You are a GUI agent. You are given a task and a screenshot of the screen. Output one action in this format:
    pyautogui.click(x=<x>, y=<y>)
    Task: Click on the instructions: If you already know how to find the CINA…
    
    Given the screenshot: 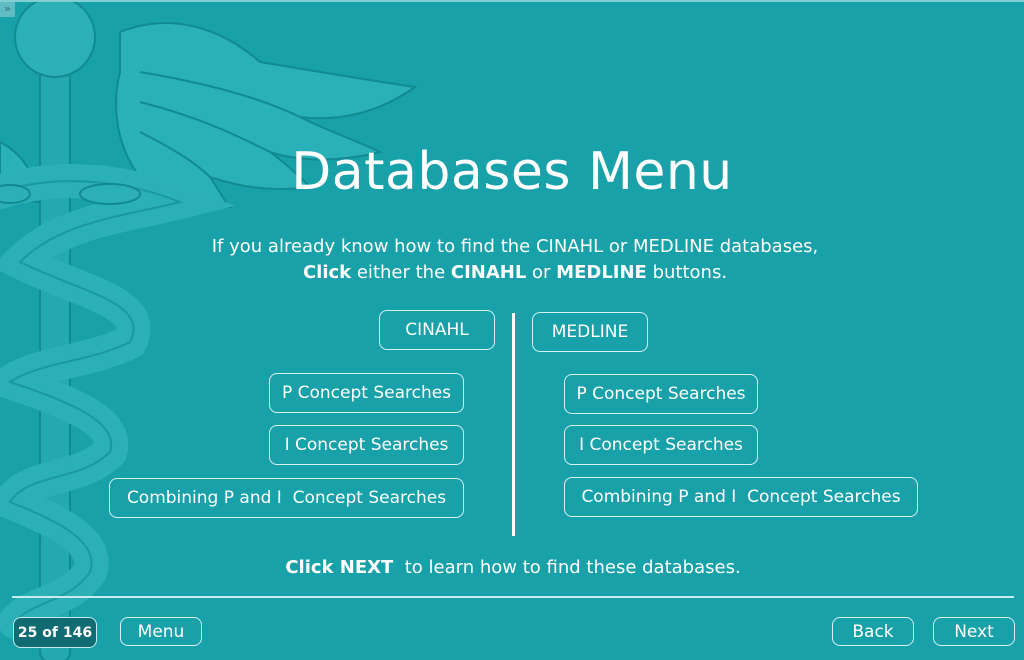 What is the action you would take?
    pyautogui.click(x=512, y=260)
    